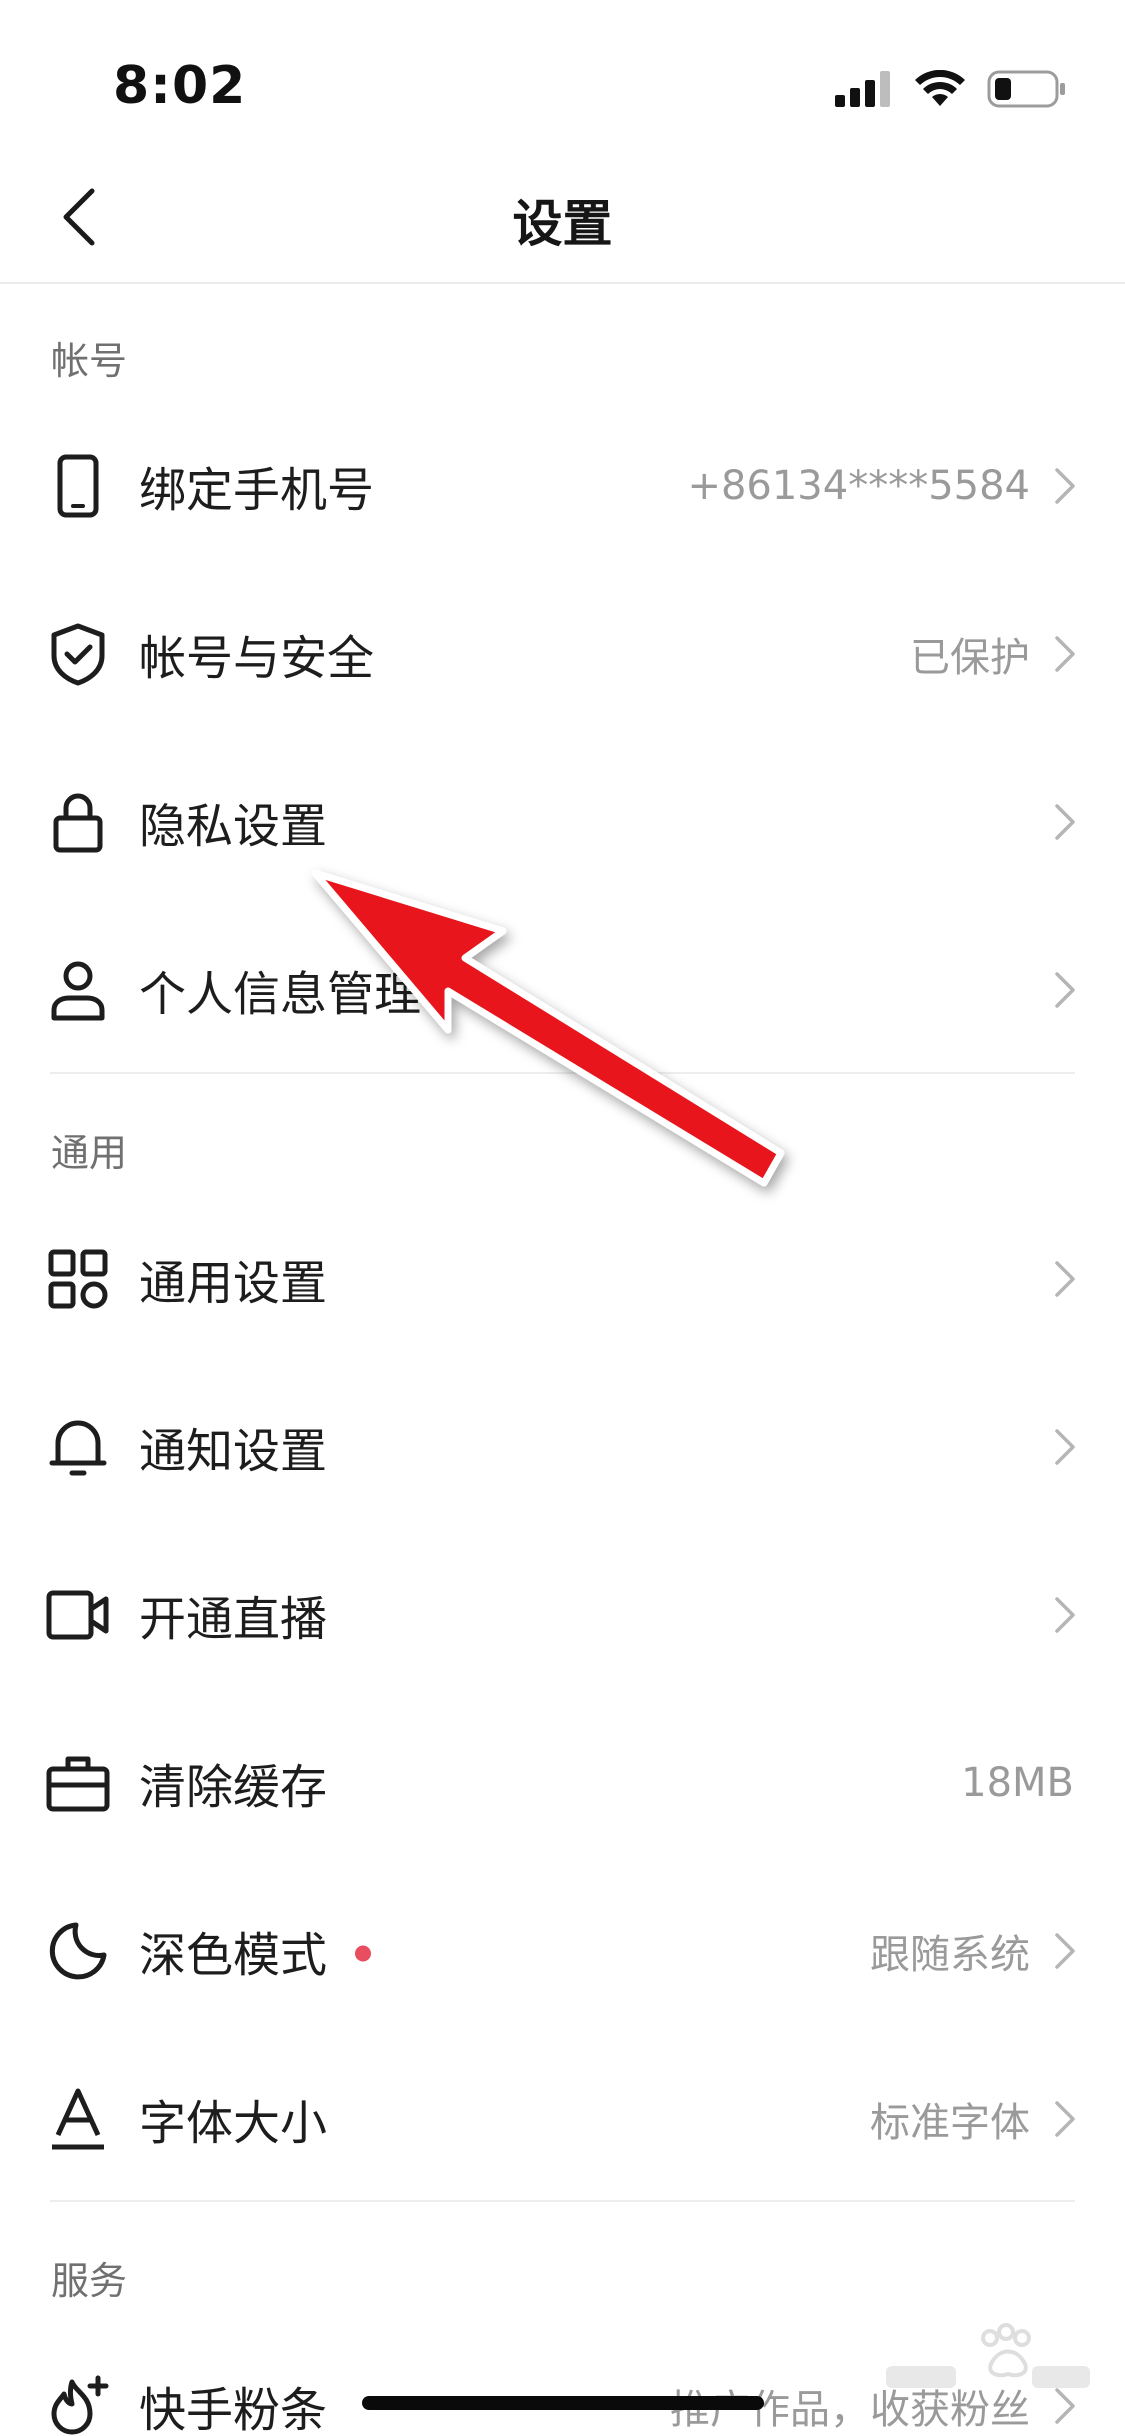  I want to click on settings-row-personal-info: 个人信息管理, so click(562, 990).